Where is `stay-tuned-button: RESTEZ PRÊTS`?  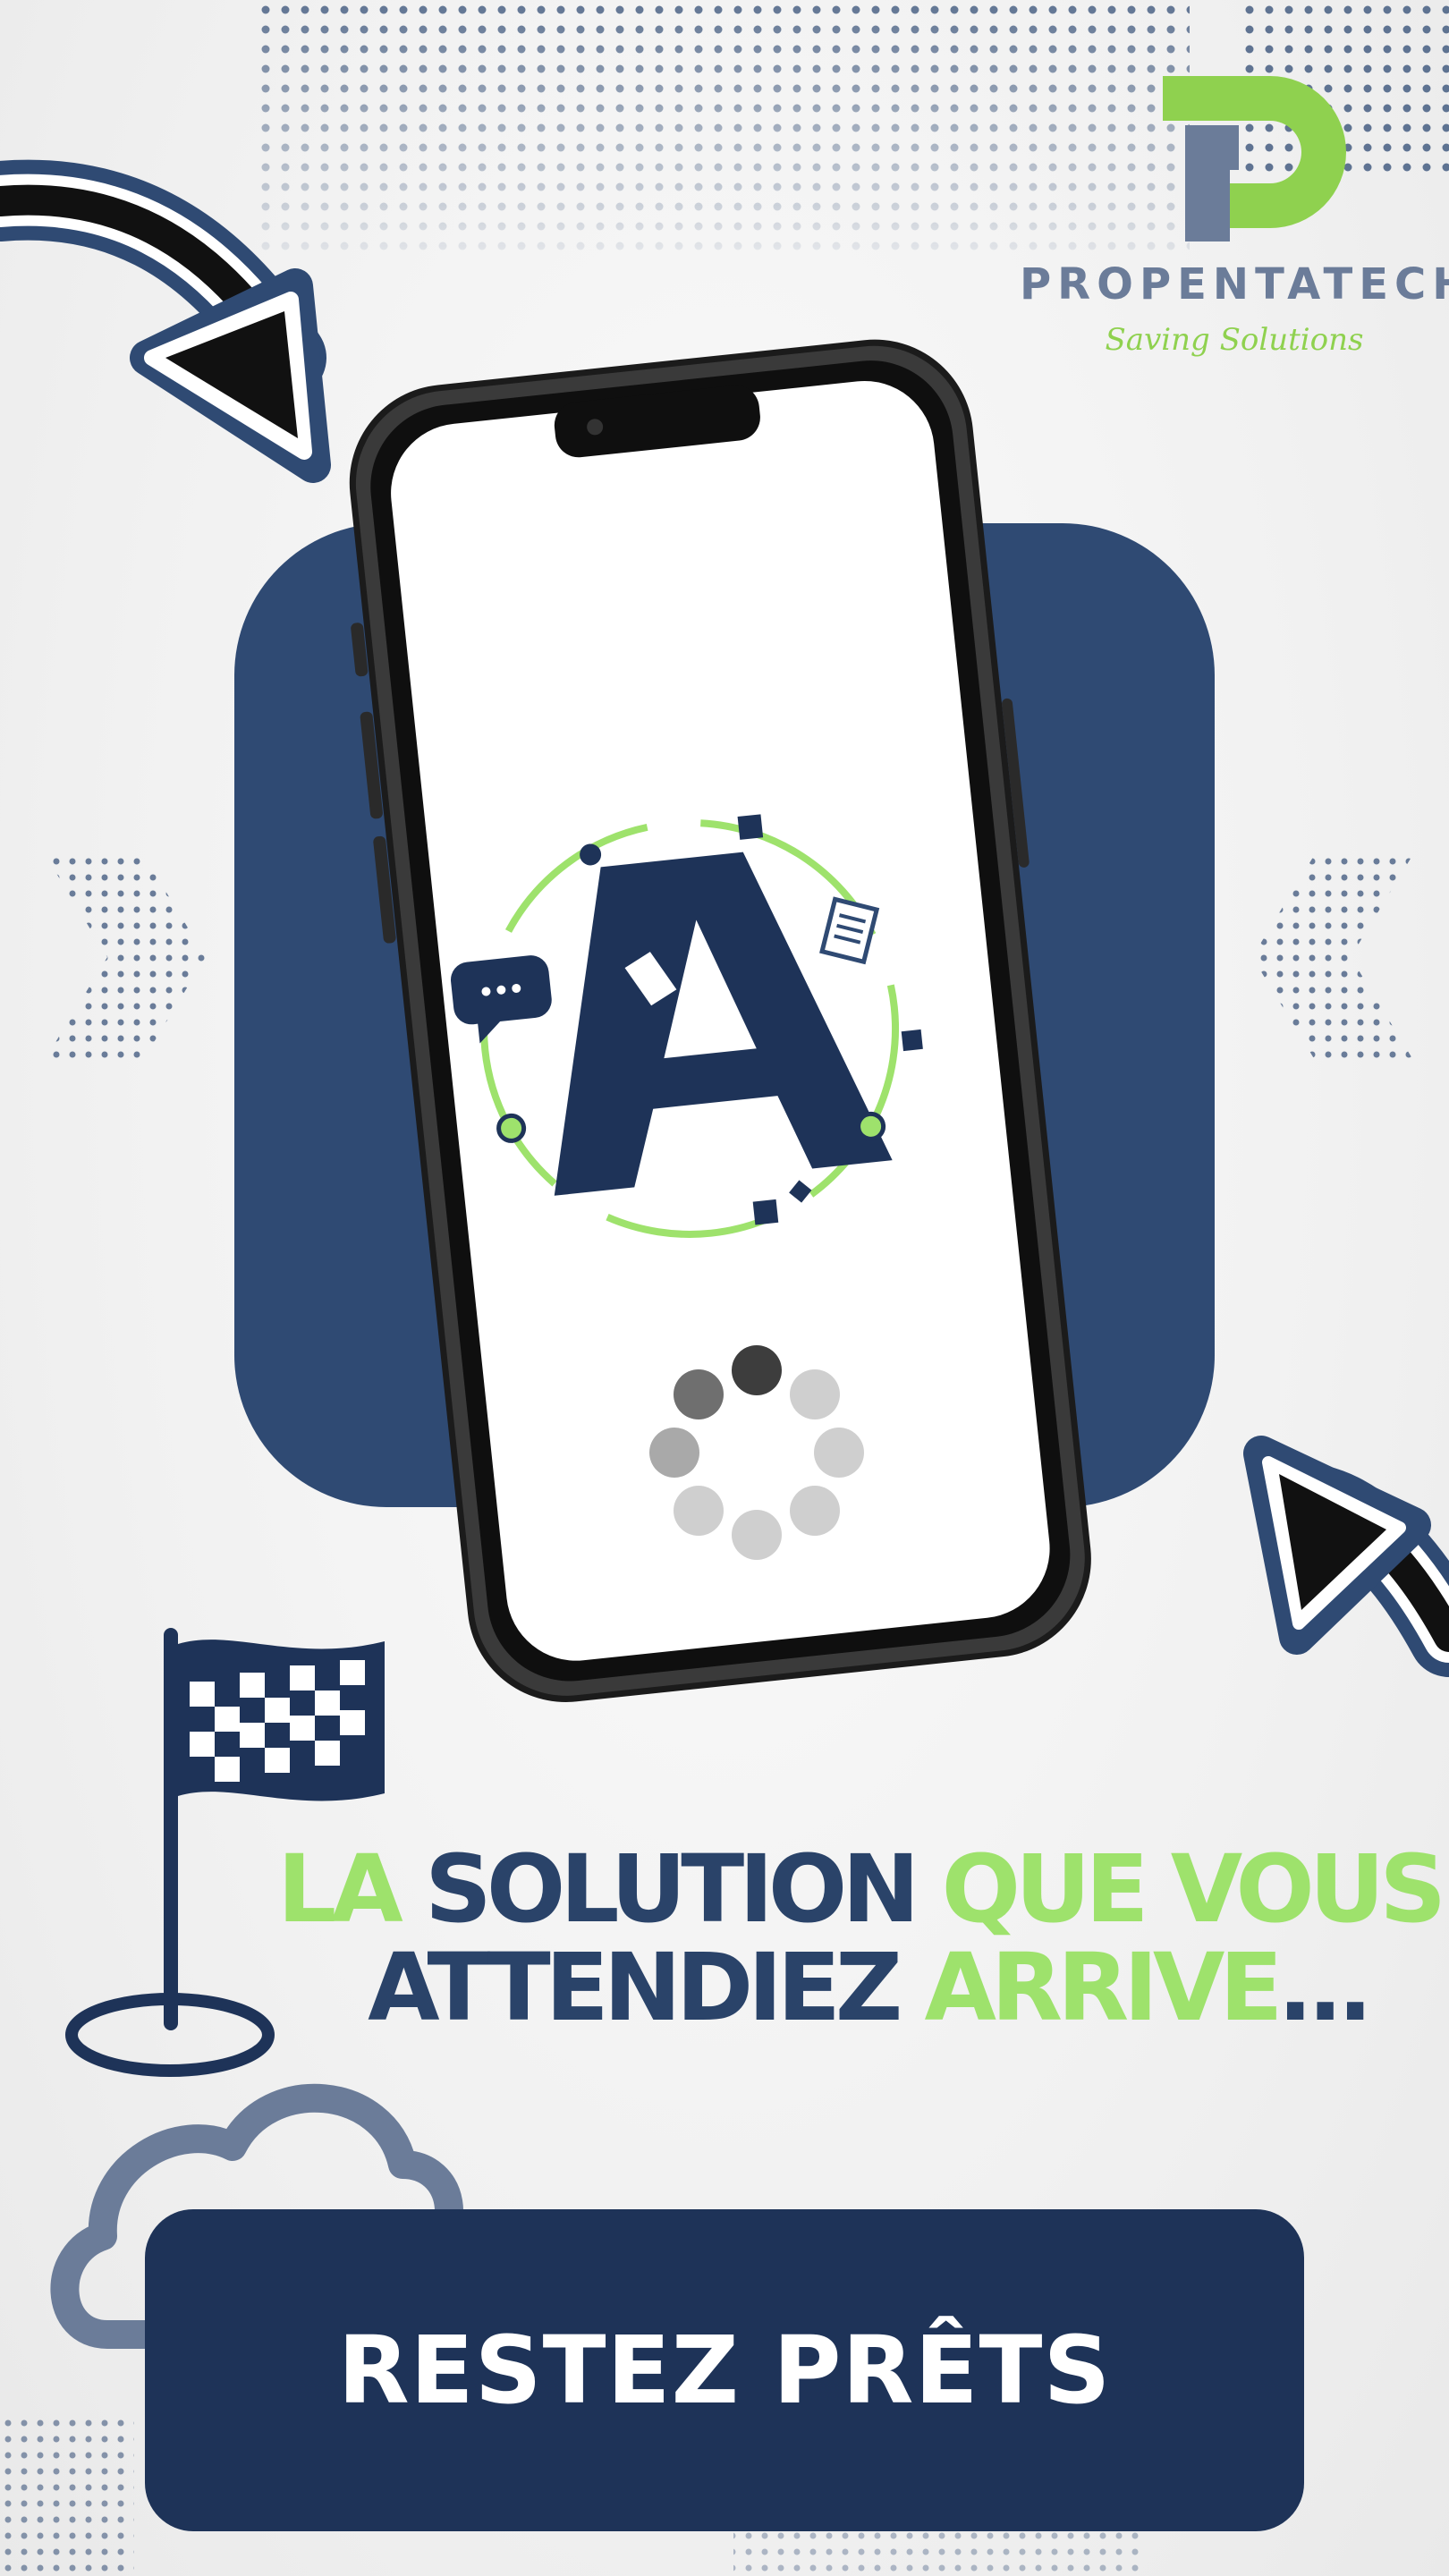 stay-tuned-button: RESTEZ PRÊTS is located at coordinates (724, 2370).